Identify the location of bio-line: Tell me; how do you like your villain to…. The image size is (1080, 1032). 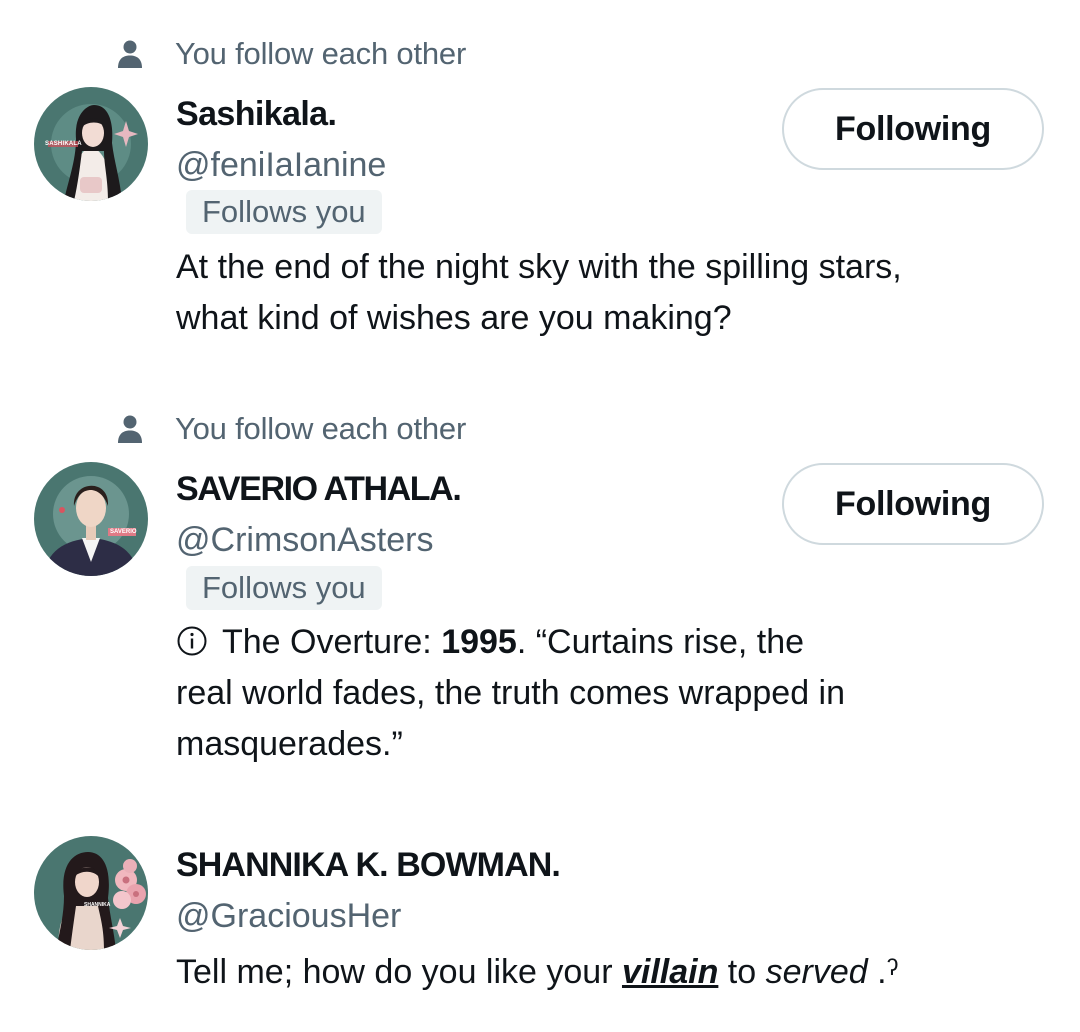
(611, 972).